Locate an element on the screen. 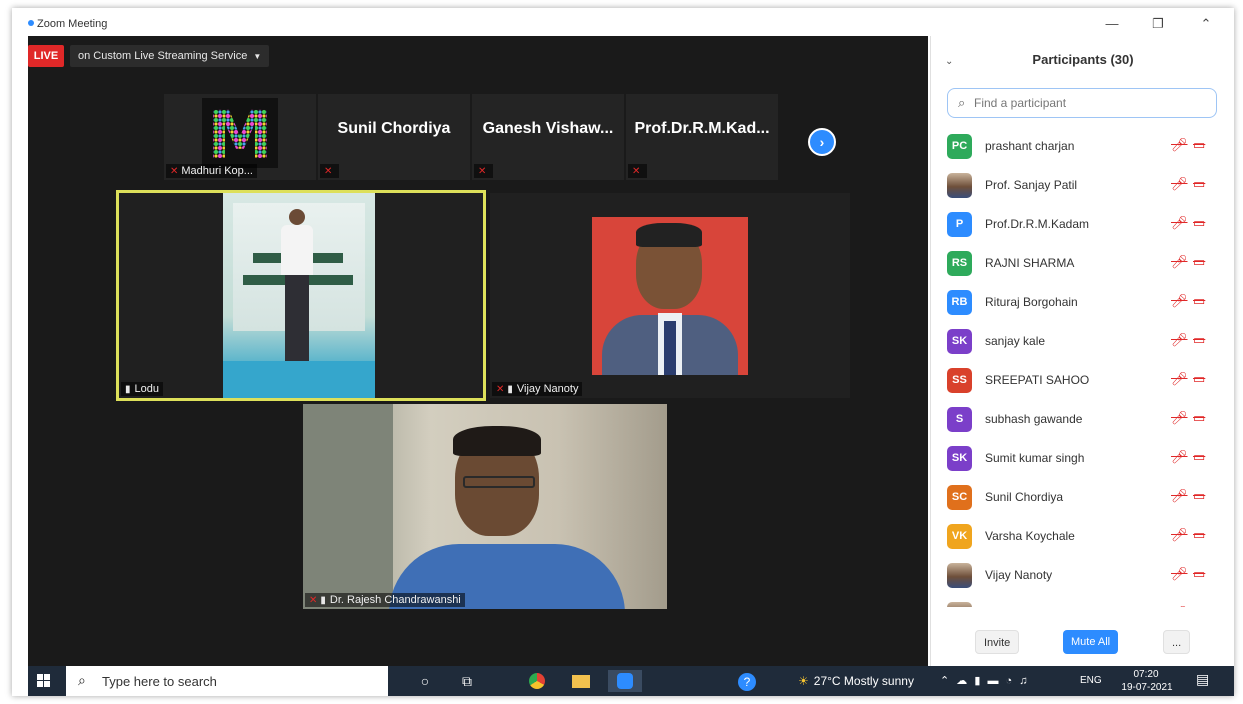 This screenshot has height=704, width=1243. participant-row: SK sanjay kale 🎤︎ ▭ is located at coordinates (1082, 341).